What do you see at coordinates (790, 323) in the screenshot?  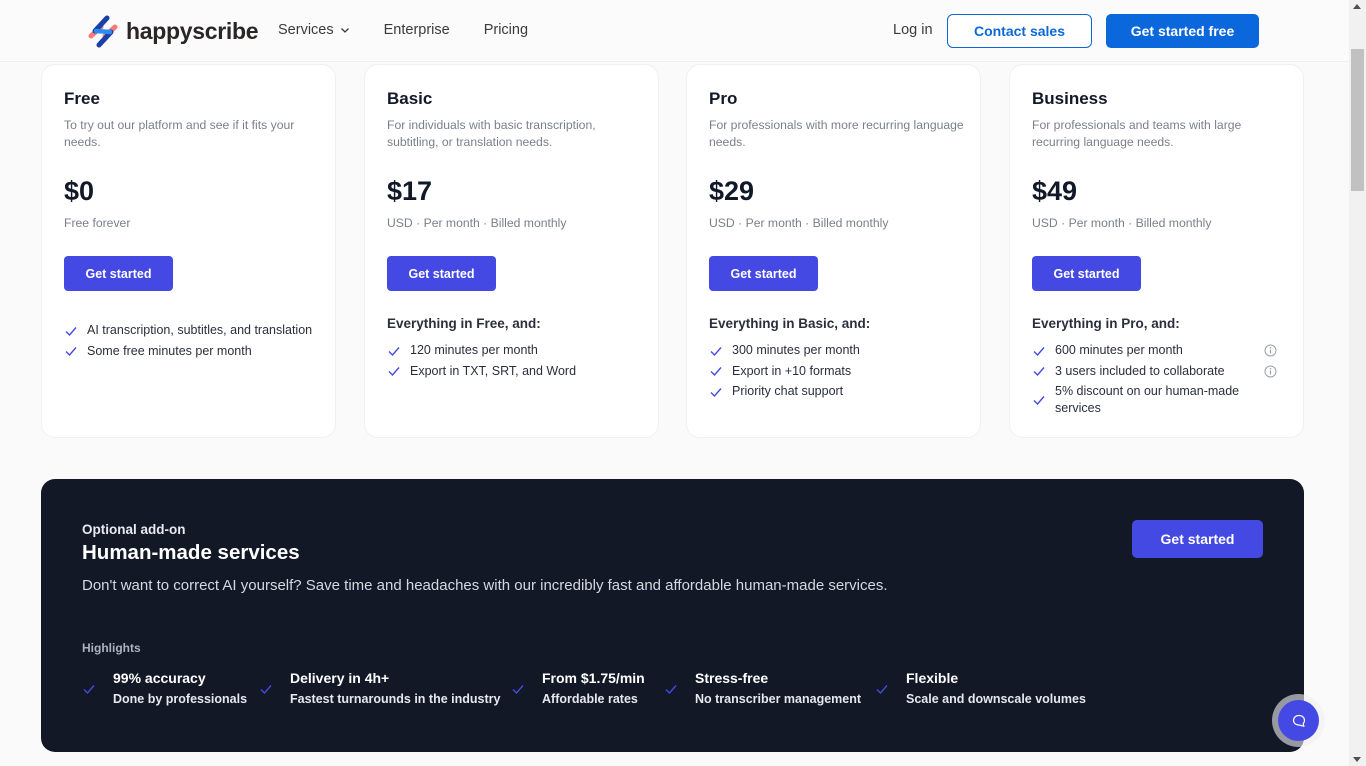 I see `features-heading: Everything in Basic, and:` at bounding box center [790, 323].